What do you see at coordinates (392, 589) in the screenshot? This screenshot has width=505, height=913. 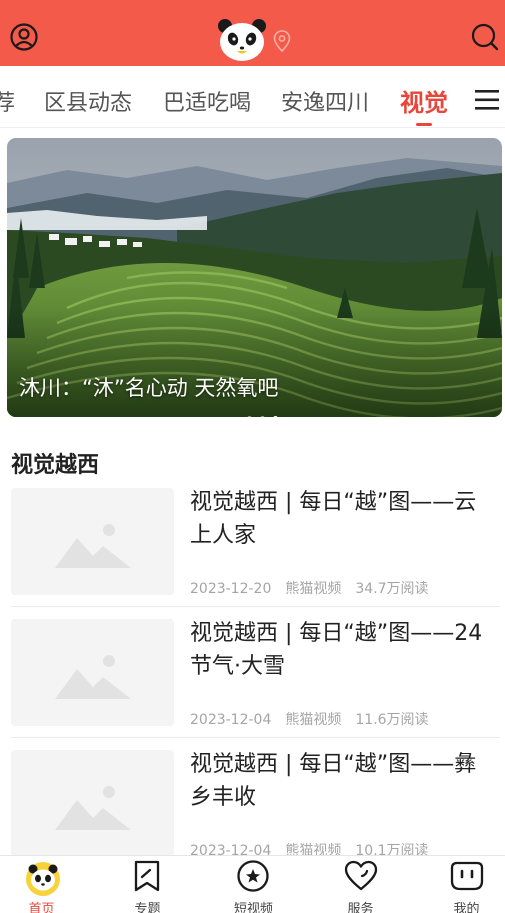 I see `article-reads: 34.7万阅读` at bounding box center [392, 589].